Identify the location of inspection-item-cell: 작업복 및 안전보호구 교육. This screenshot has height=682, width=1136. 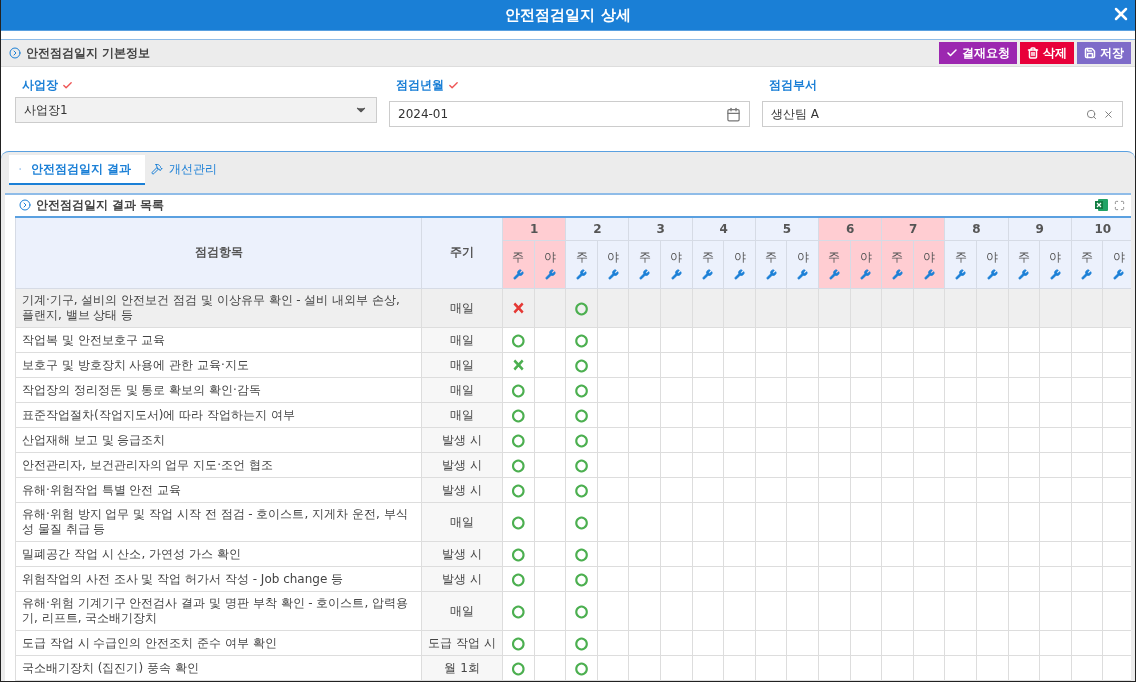
(218, 340).